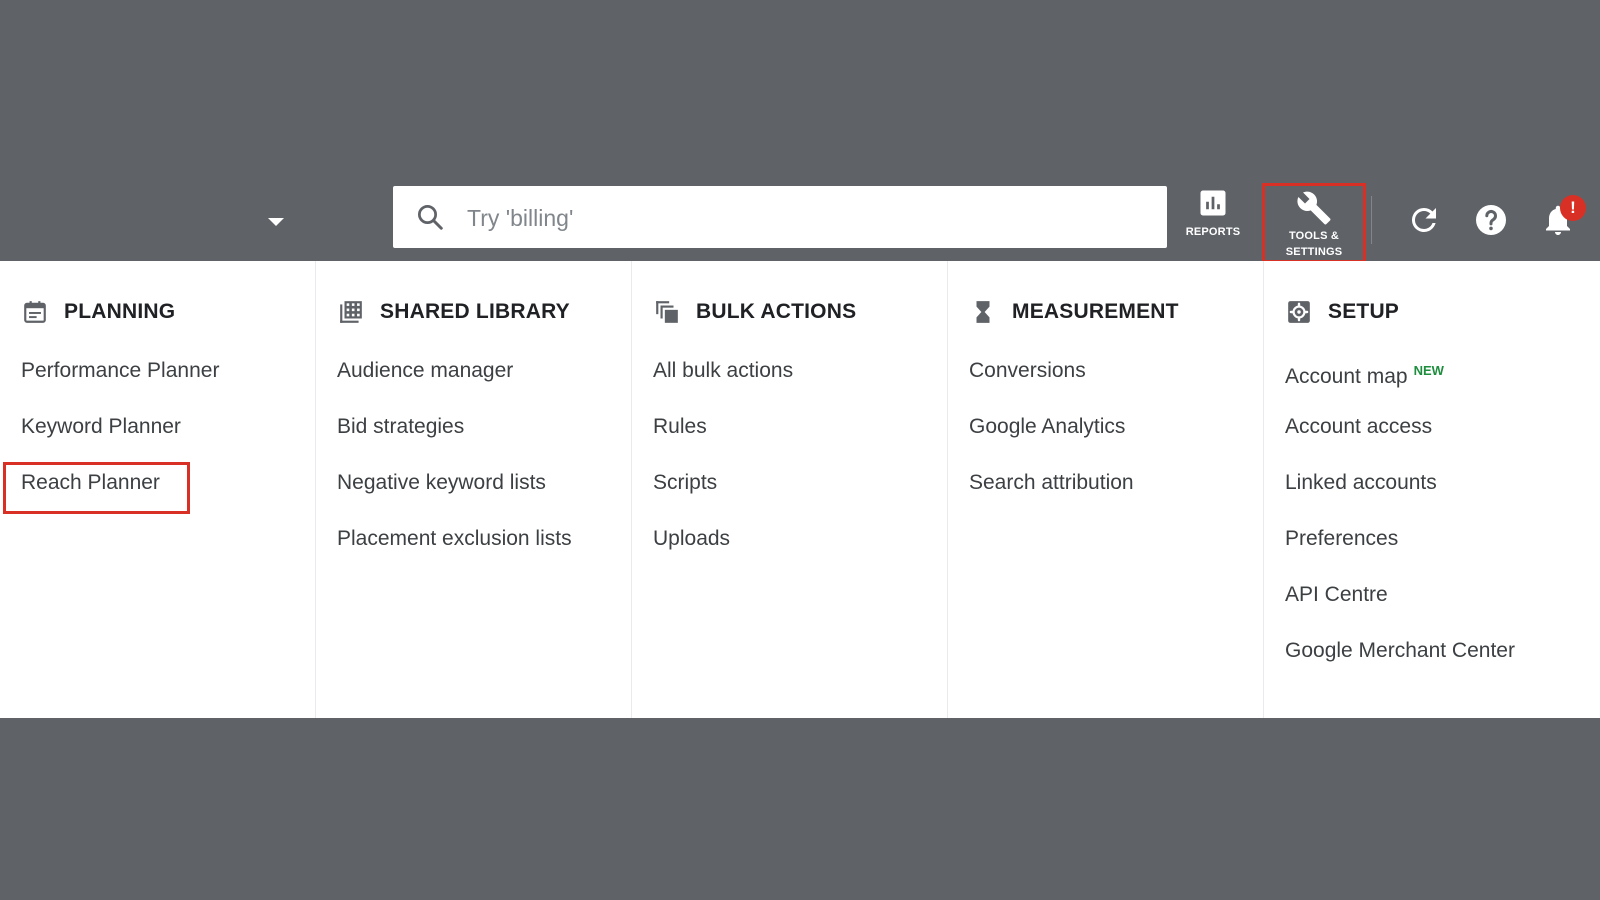 The width and height of the screenshot is (1600, 900). Describe the element at coordinates (807, 218) in the screenshot. I see `search-input` at that location.